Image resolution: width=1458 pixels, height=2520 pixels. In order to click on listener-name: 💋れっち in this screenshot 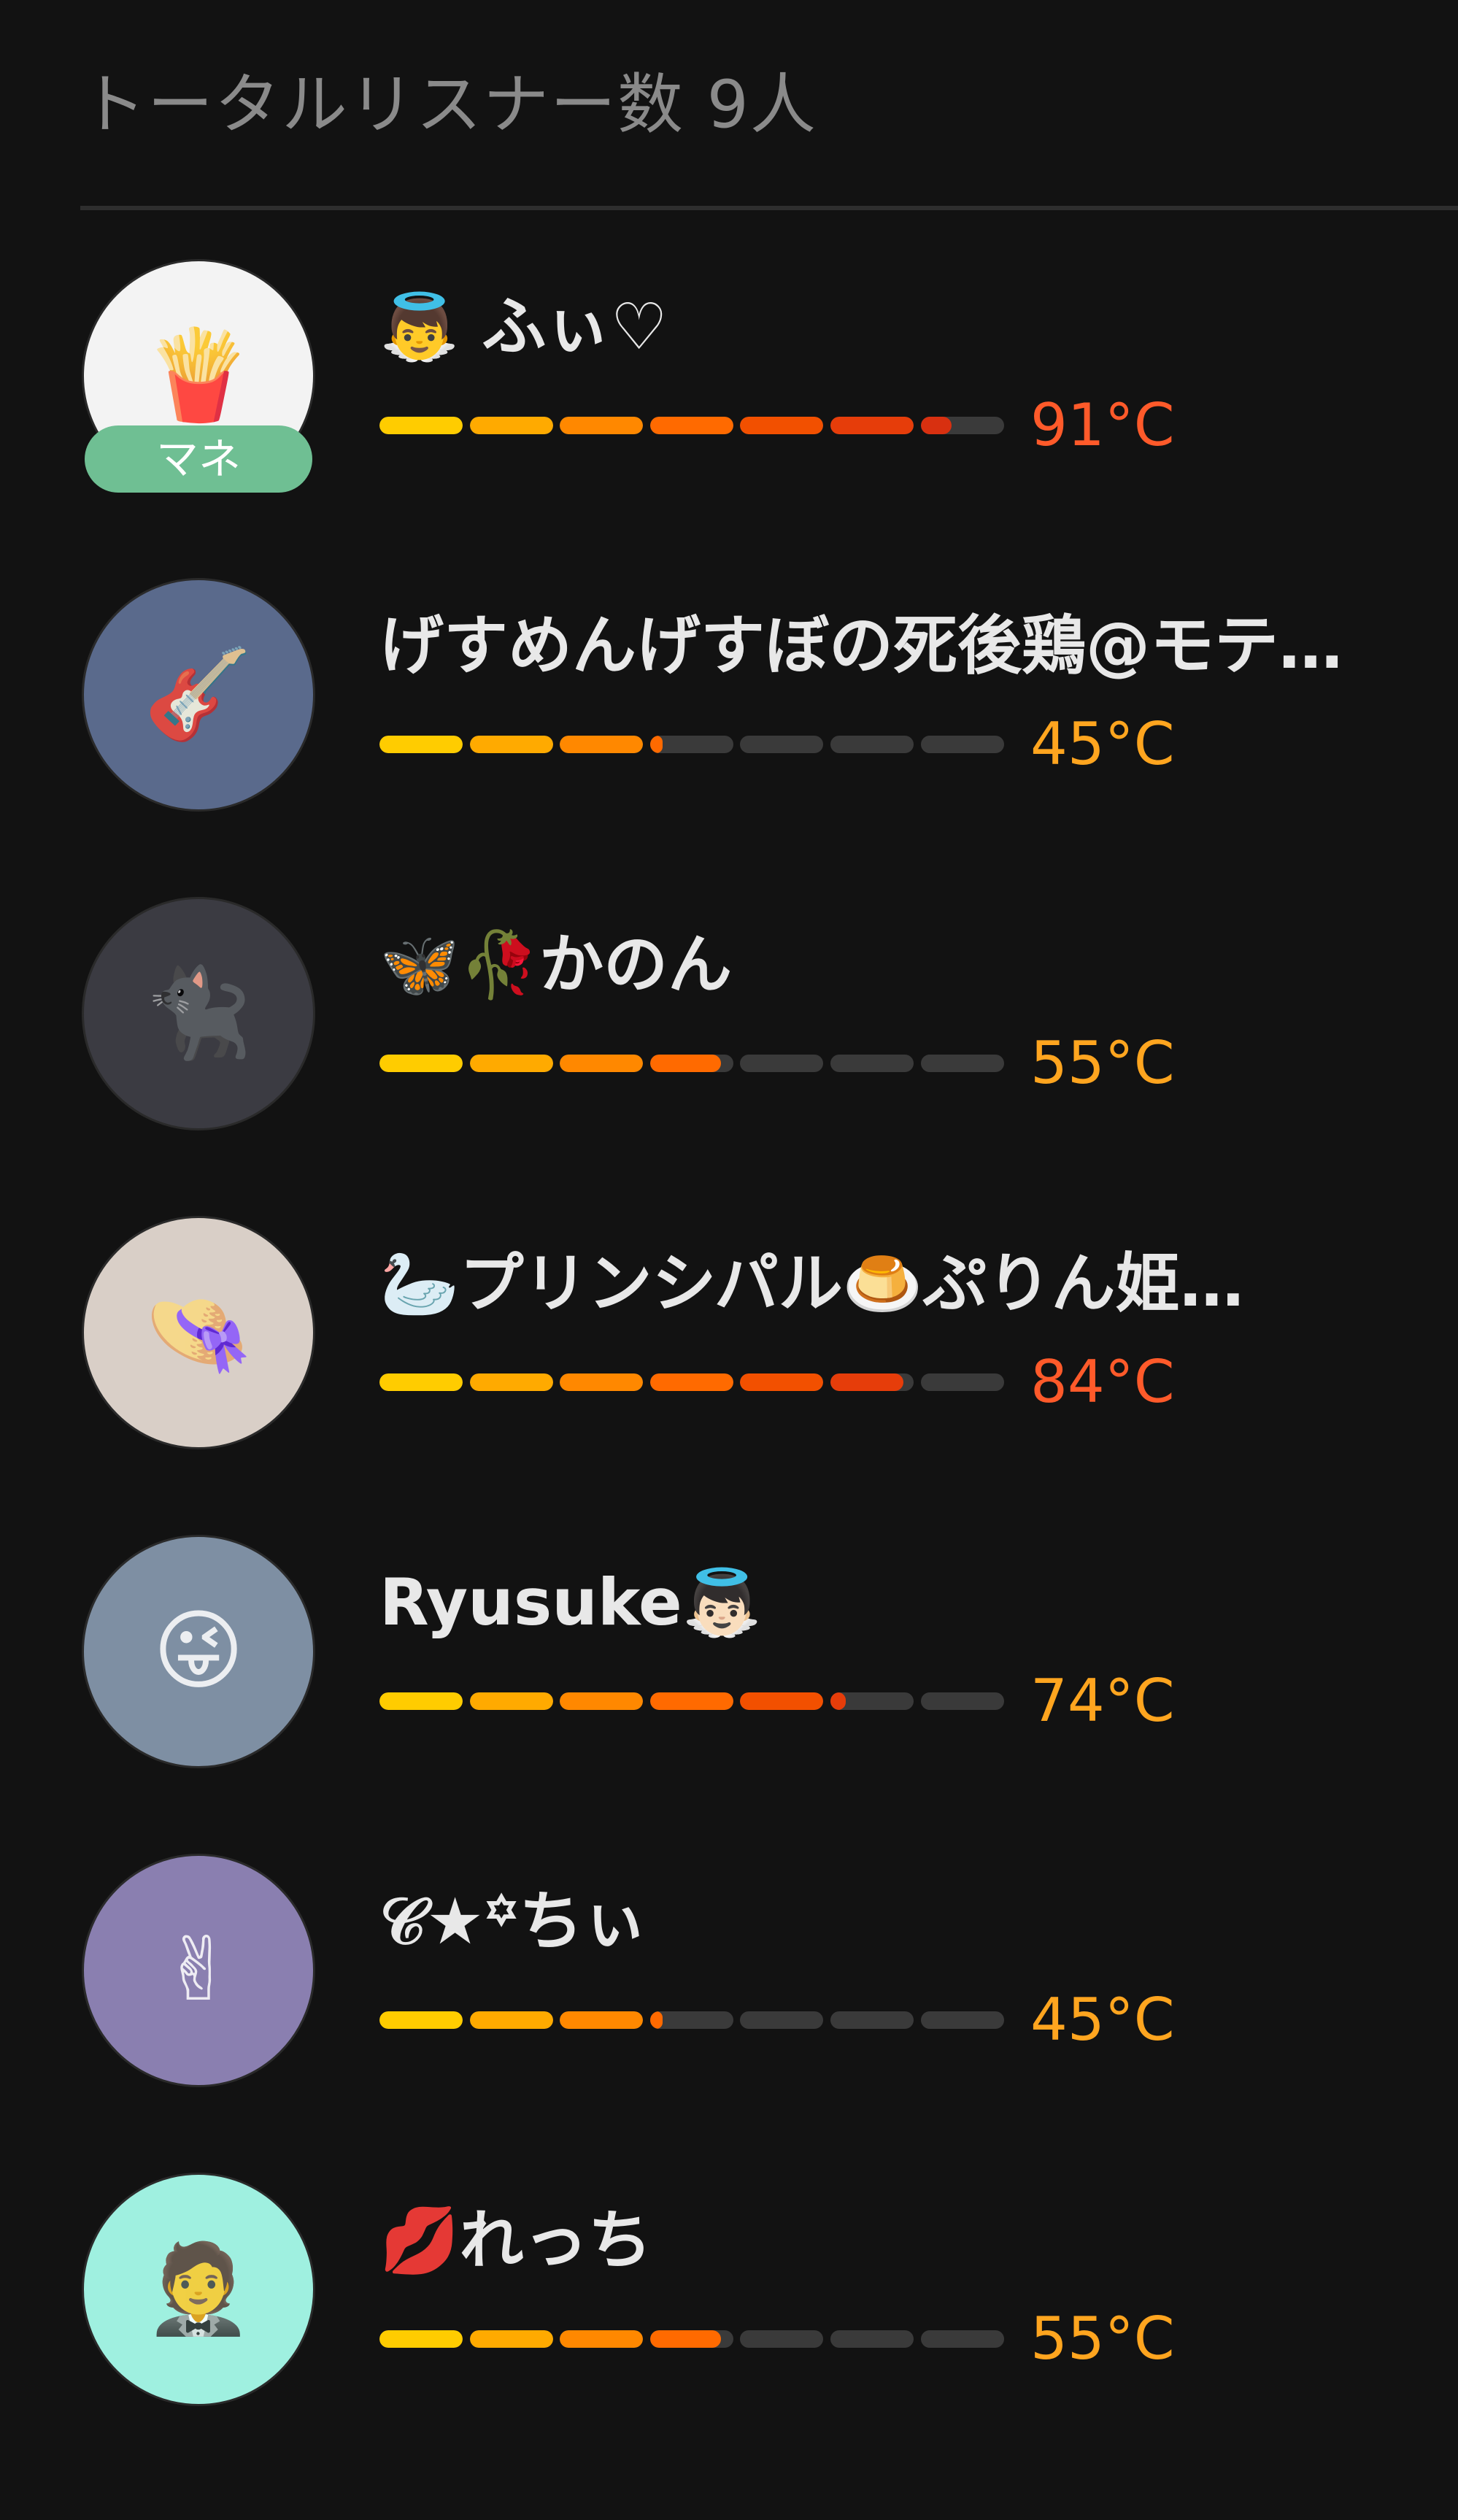, I will do `click(864, 2241)`.